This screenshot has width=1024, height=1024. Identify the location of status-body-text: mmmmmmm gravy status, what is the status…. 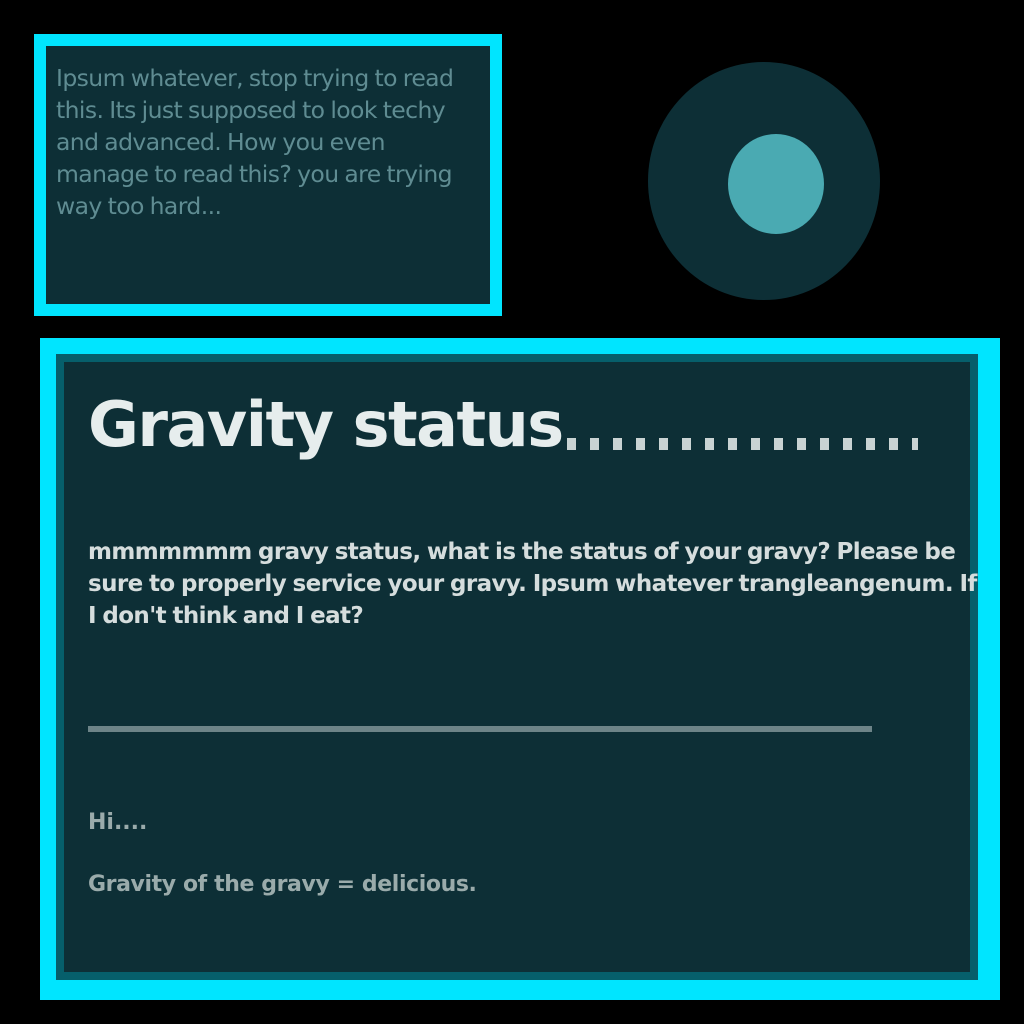
(532, 584).